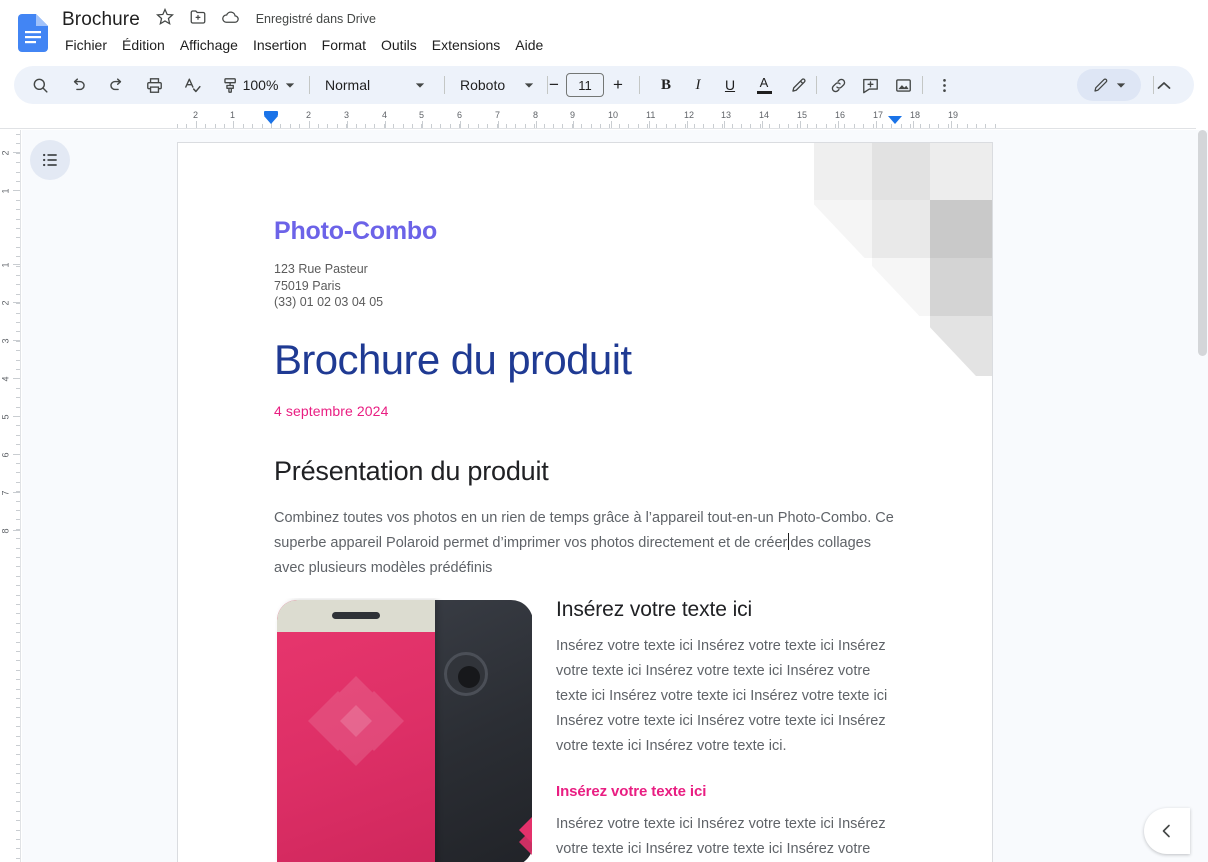 The height and width of the screenshot is (862, 1208). Describe the element at coordinates (344, 45) in the screenshot. I see `menu-format: Format` at that location.